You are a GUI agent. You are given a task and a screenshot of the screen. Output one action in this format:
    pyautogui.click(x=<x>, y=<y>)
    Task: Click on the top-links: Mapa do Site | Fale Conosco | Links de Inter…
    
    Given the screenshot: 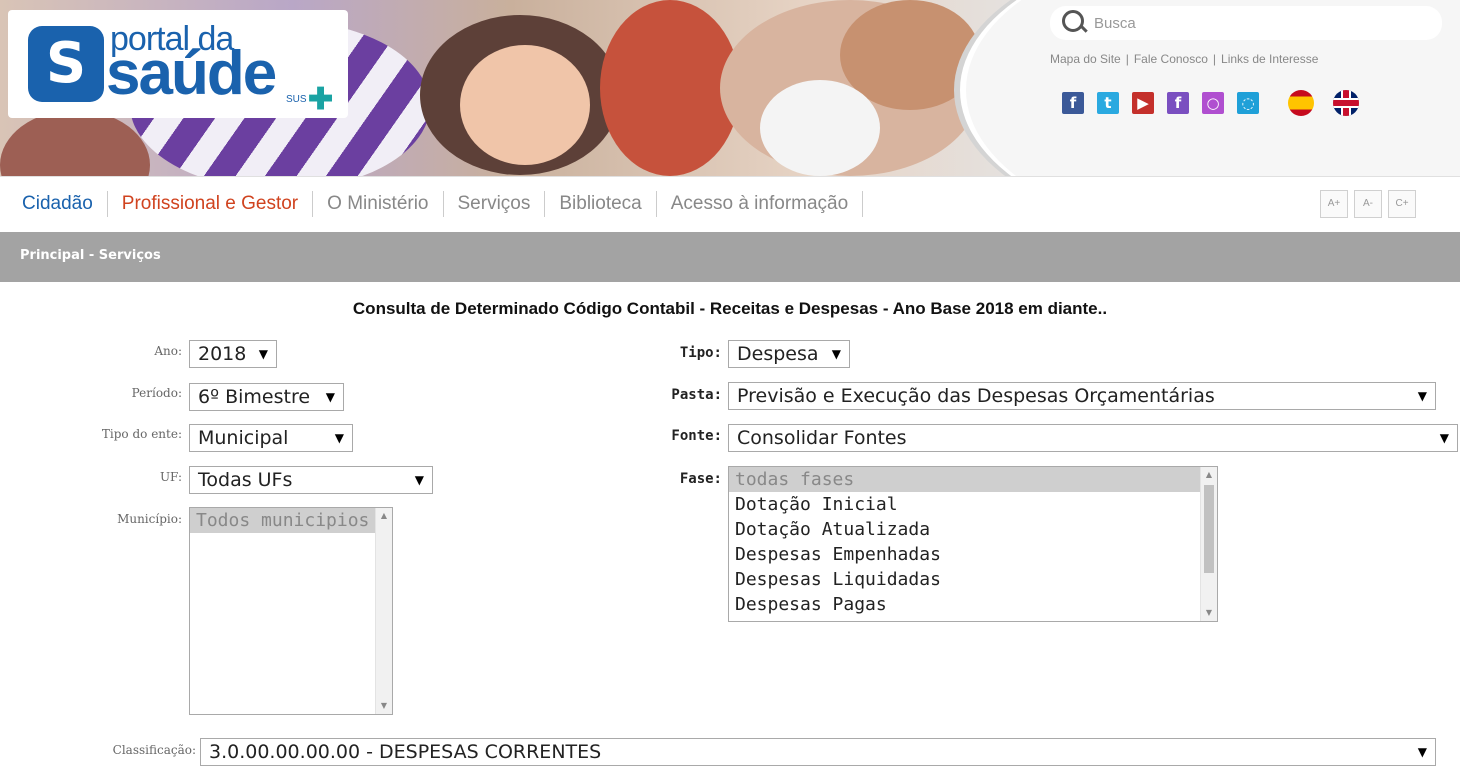 What is the action you would take?
    pyautogui.click(x=1184, y=59)
    